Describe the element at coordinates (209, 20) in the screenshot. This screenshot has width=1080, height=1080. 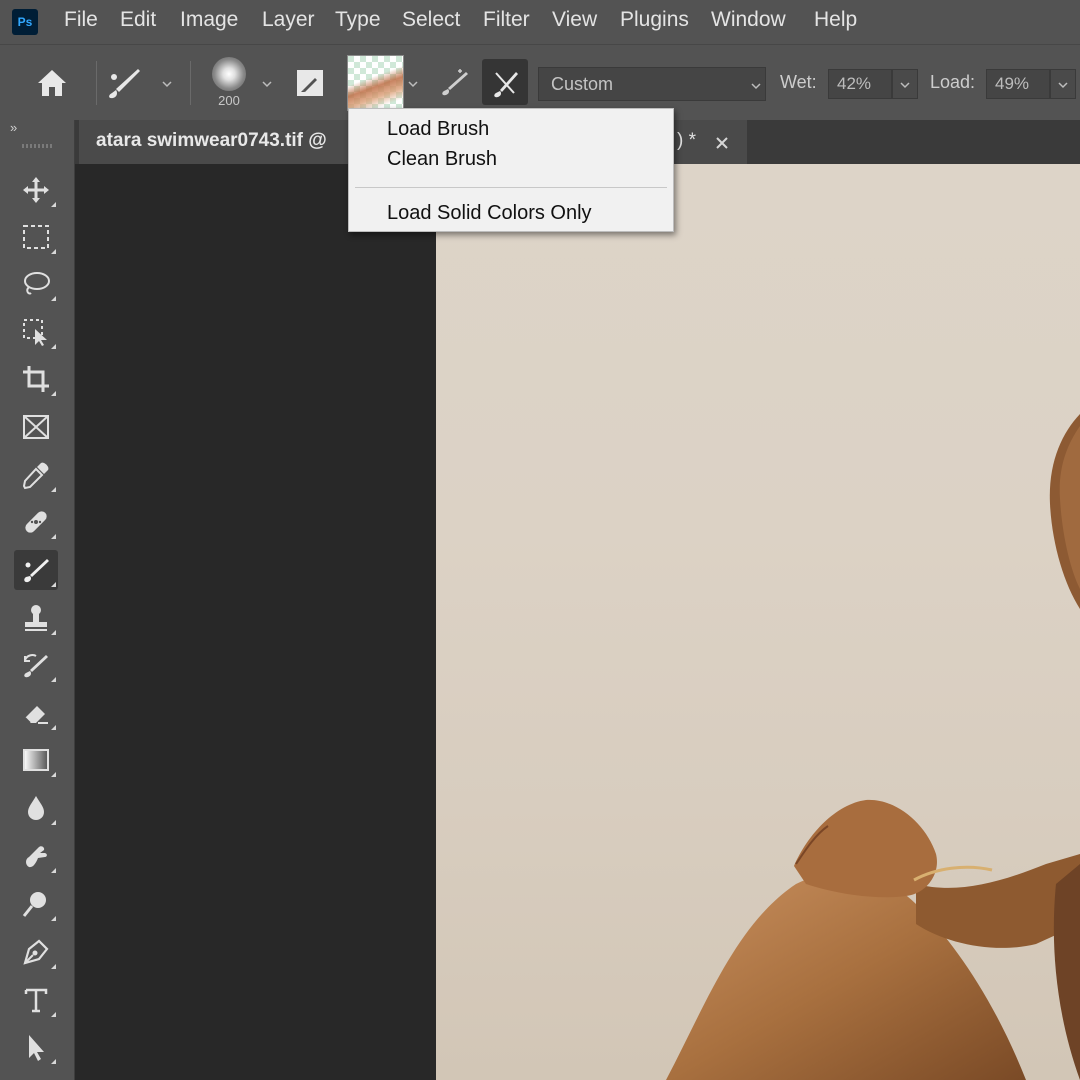
I see `menu-image: Image` at that location.